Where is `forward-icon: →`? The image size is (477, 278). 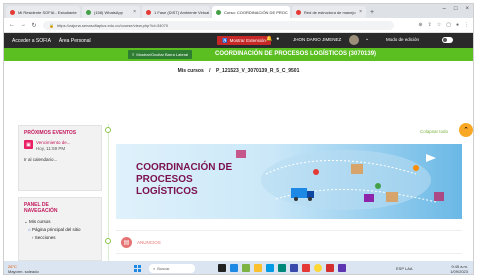
forward-icon: → is located at coordinates (23, 25).